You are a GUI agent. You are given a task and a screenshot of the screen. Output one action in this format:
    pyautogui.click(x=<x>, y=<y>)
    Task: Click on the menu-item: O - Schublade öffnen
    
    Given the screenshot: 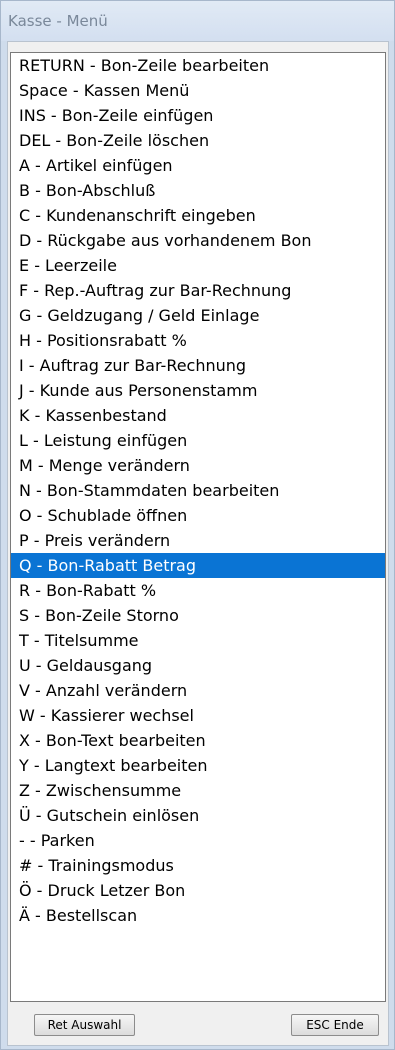 What is the action you would take?
    pyautogui.click(x=198, y=515)
    